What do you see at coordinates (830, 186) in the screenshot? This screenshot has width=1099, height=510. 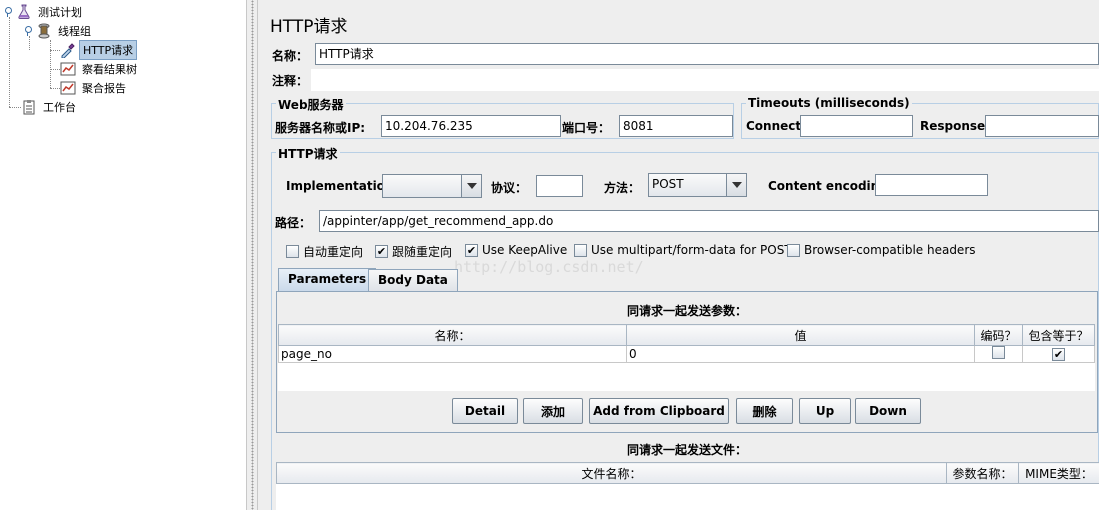 I see `content-encoding-label: Content encoding:` at bounding box center [830, 186].